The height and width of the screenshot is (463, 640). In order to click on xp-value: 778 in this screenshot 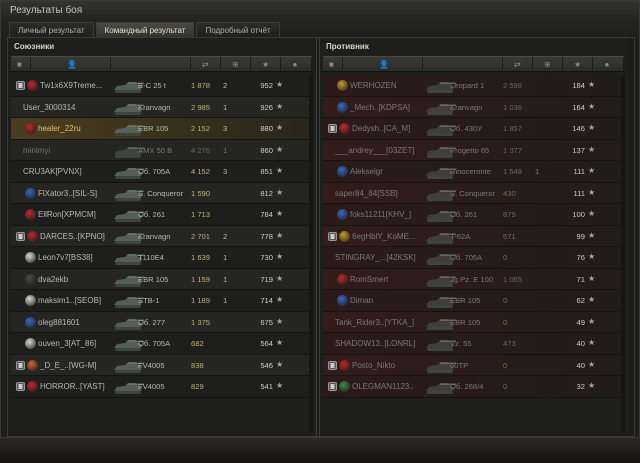, I will do `click(266, 236)`.